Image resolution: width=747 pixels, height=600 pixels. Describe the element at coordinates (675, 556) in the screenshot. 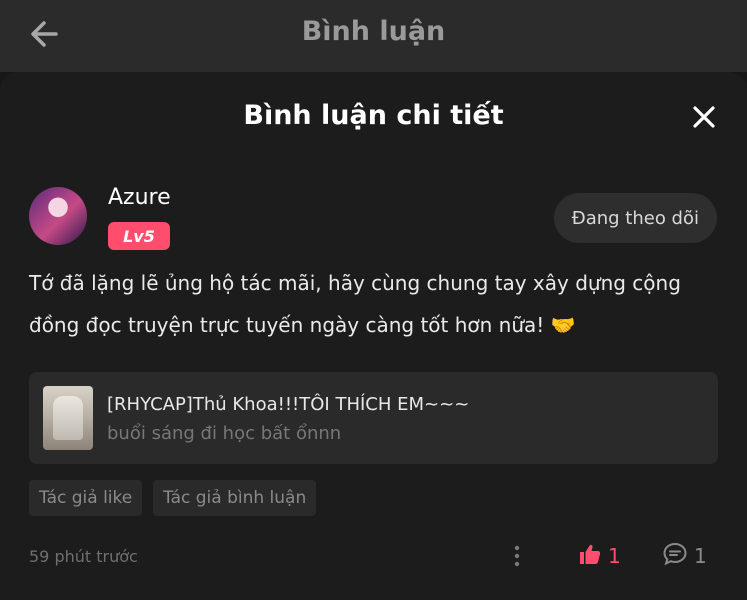

I see `comment-bubble-icon` at that location.